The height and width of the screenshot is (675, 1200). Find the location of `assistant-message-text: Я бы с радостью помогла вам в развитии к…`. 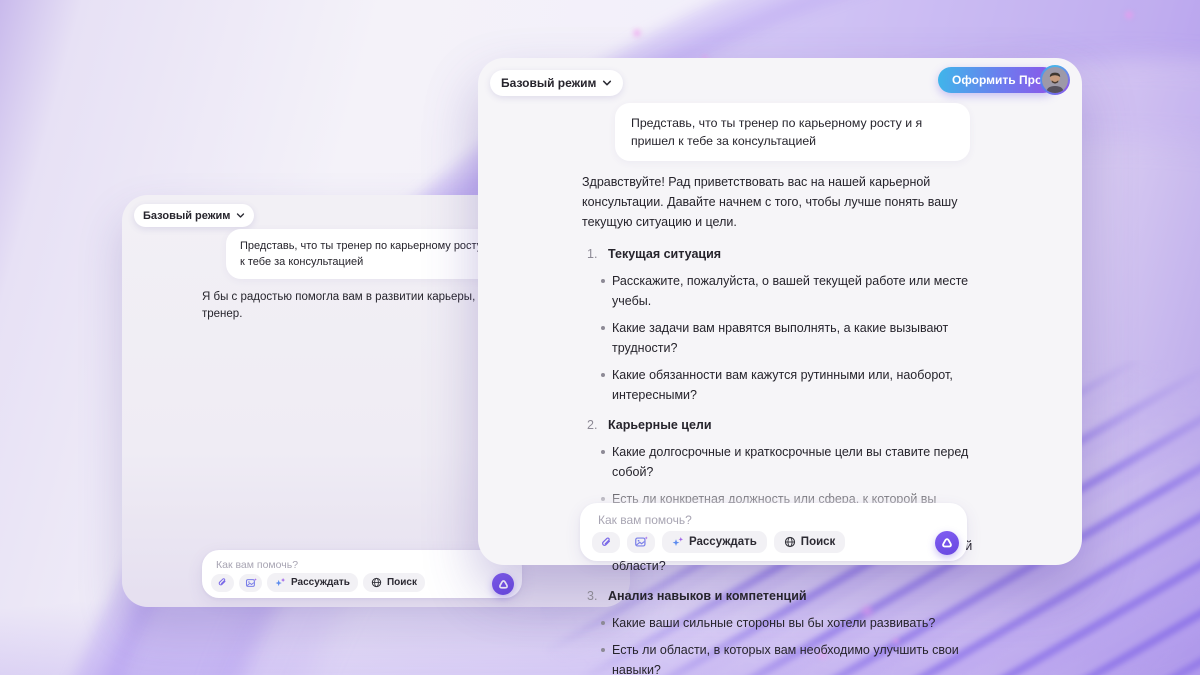

assistant-message-text: Я бы с радостью помогла вам в развитии к… is located at coordinates (359, 305).